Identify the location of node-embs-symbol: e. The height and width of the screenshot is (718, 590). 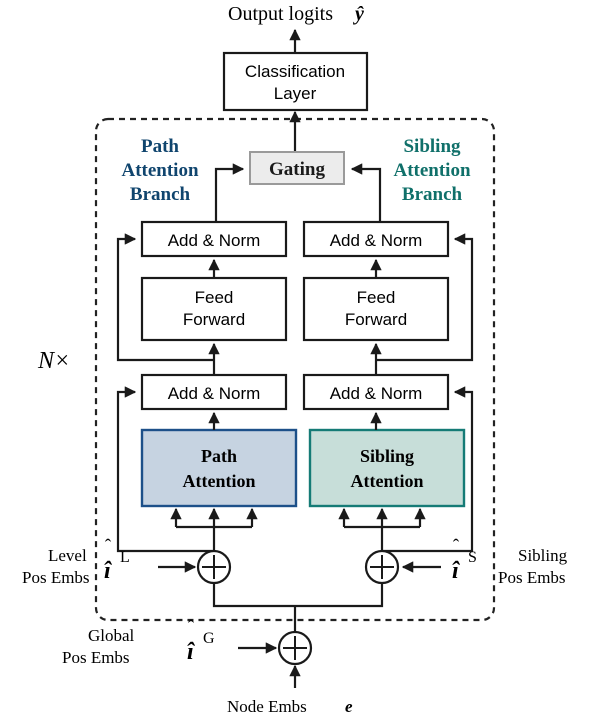
(349, 706).